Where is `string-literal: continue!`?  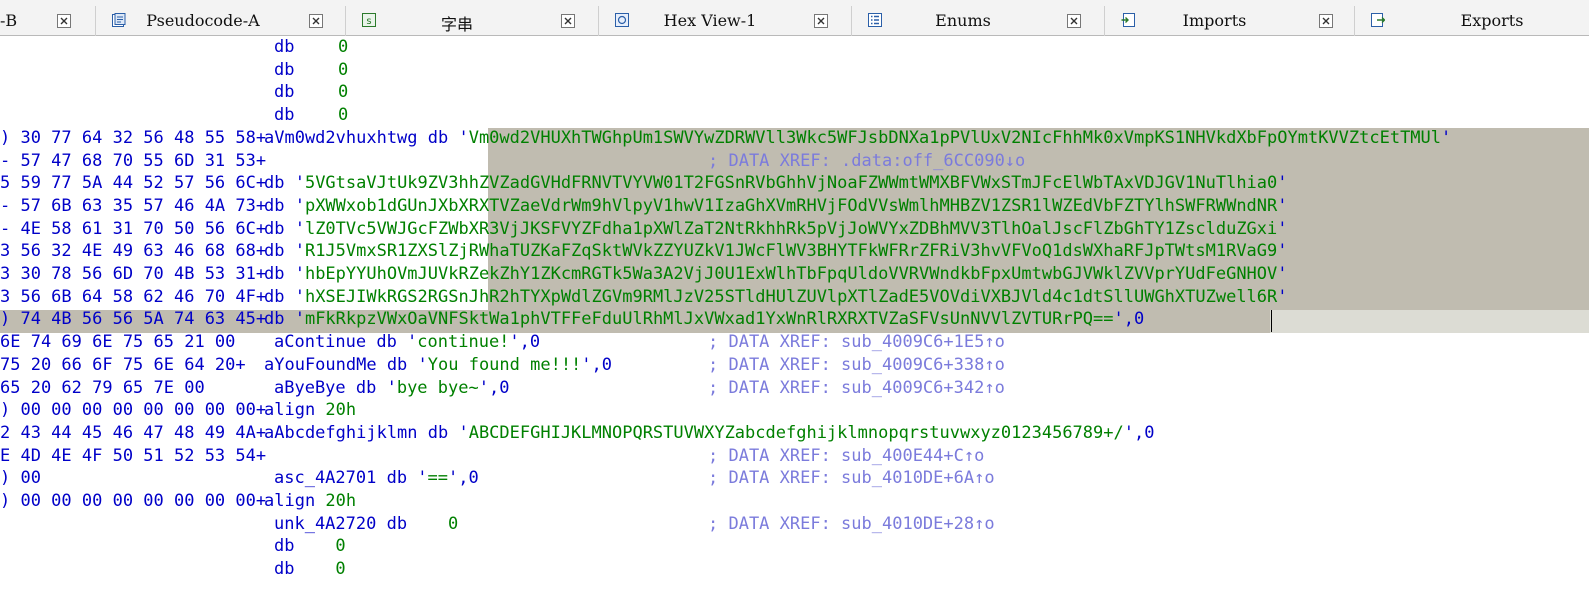 string-literal: continue! is located at coordinates (463, 342).